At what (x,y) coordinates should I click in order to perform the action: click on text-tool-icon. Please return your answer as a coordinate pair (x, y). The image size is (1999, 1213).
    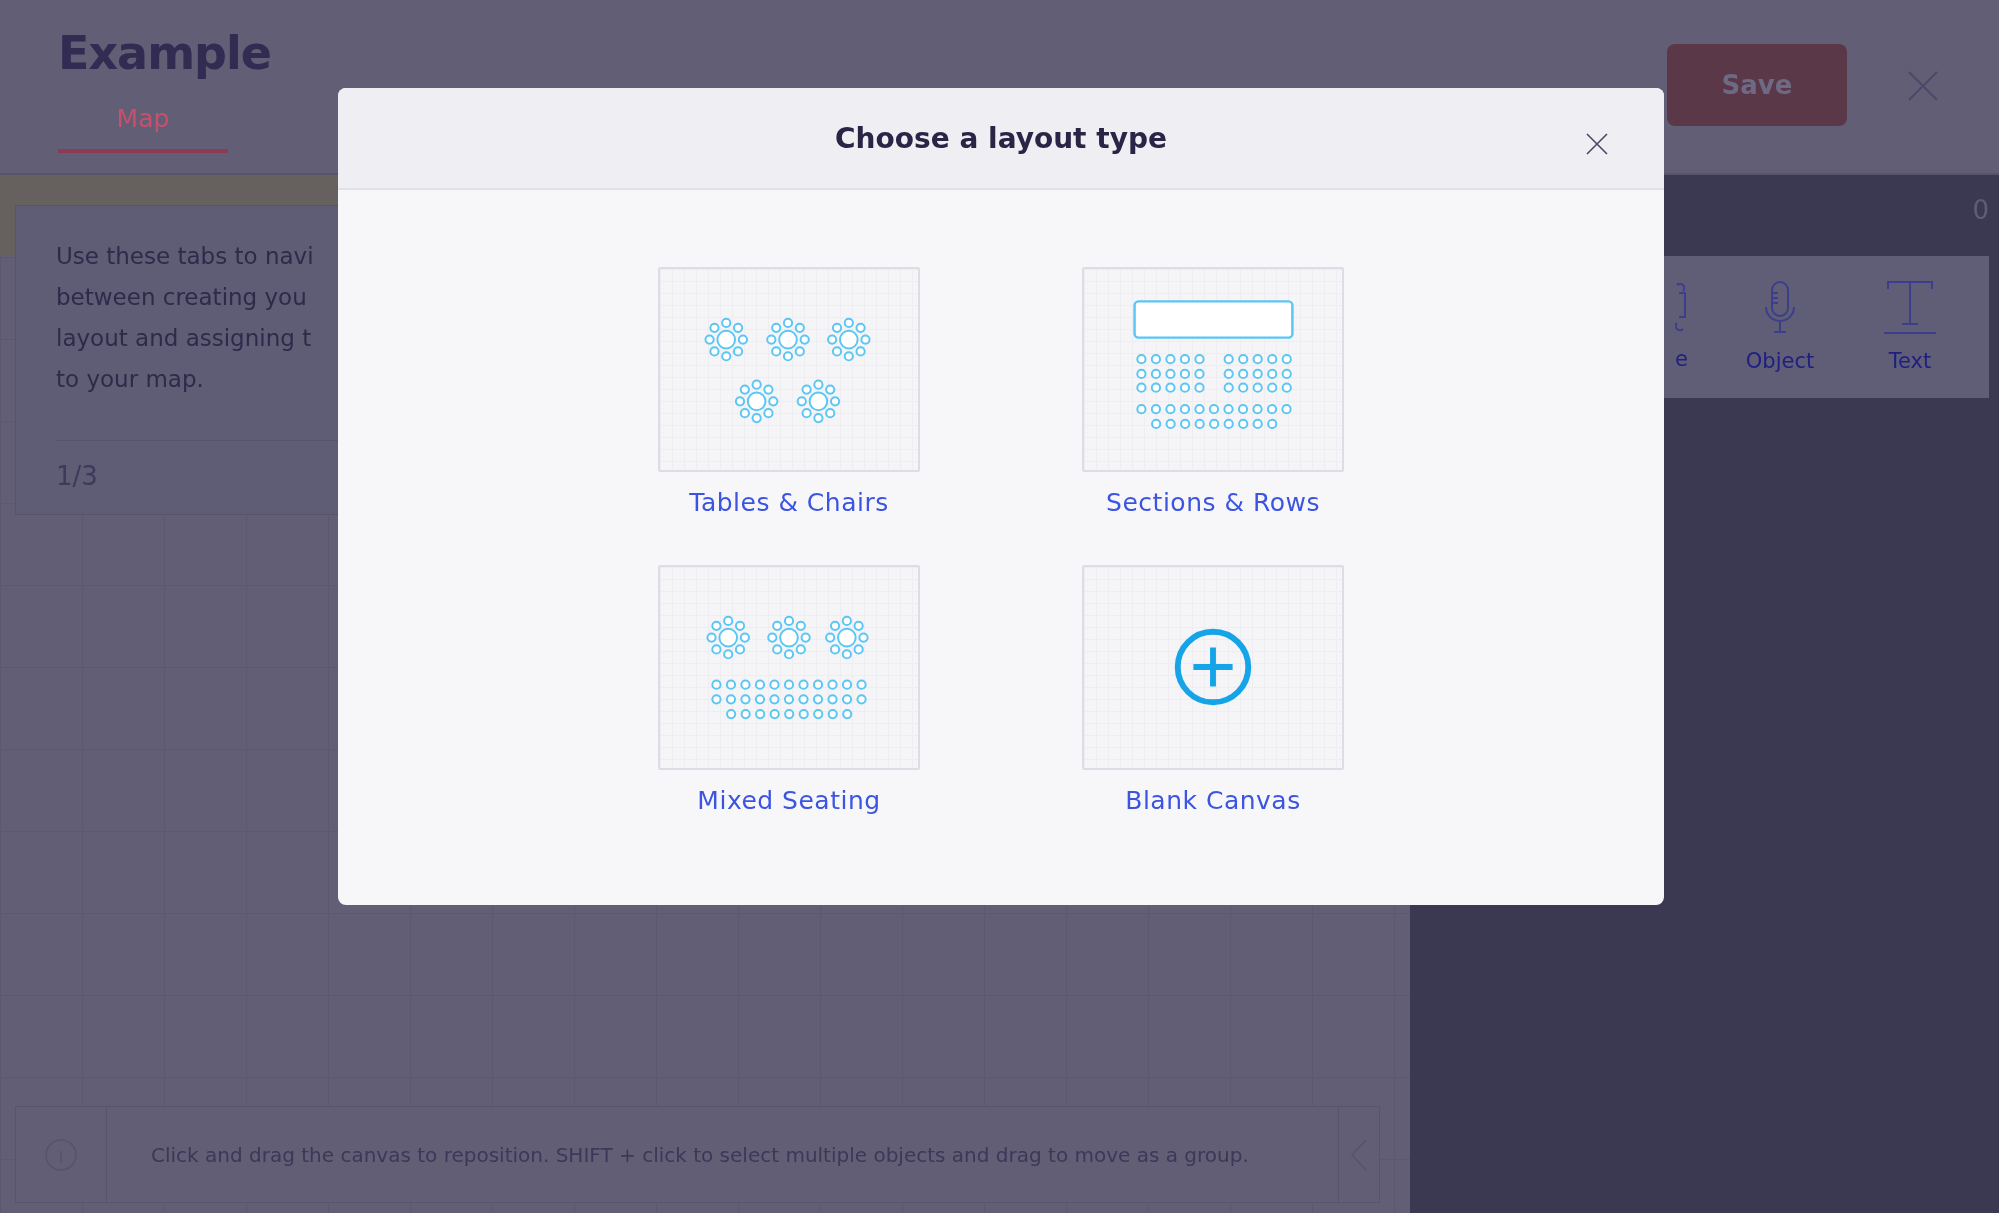
    Looking at the image, I should click on (1910, 308).